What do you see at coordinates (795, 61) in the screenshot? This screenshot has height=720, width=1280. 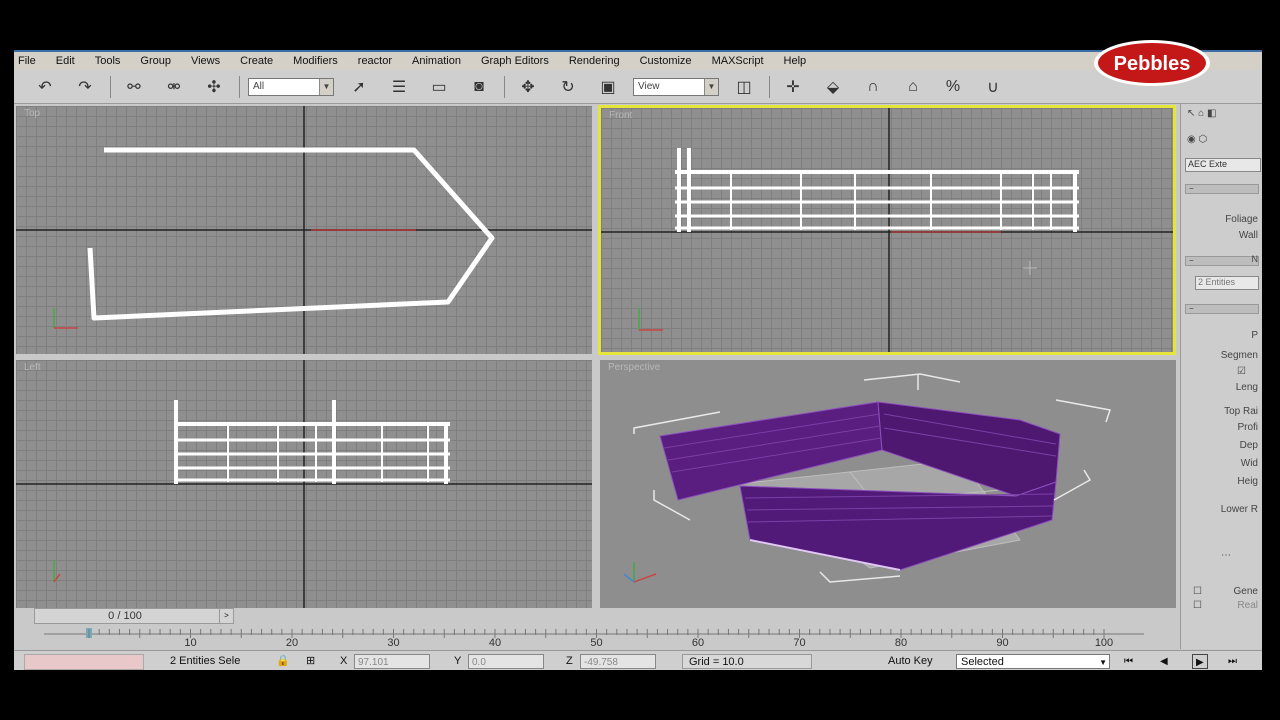 I see `menu-help: Help` at bounding box center [795, 61].